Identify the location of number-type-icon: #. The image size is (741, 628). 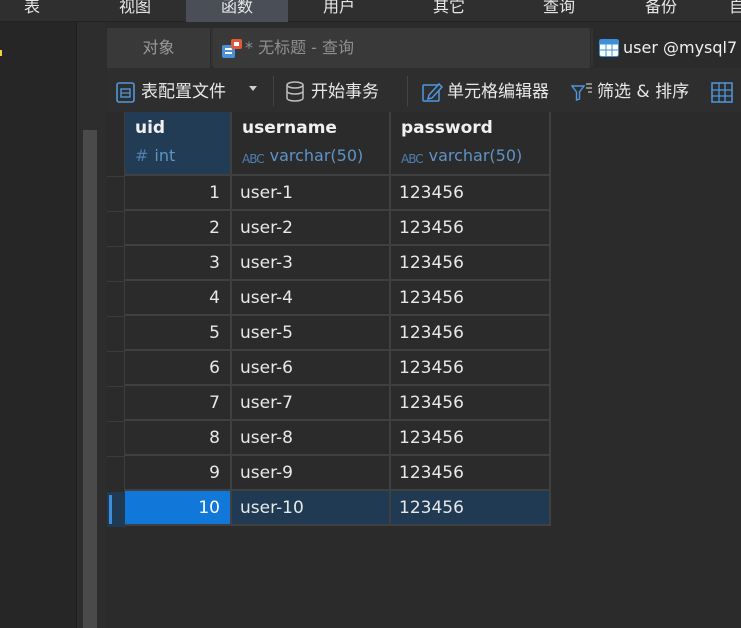
(142, 155).